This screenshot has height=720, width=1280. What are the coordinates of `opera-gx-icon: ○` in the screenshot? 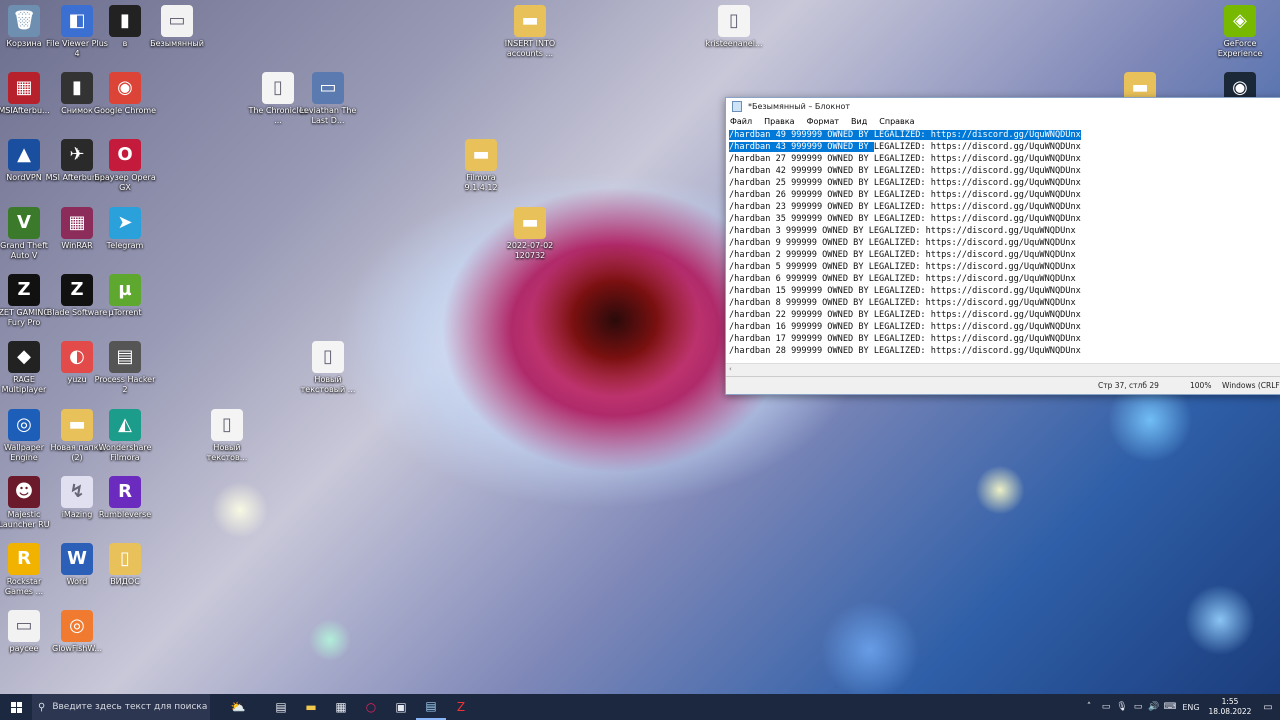 It's located at (371, 707).